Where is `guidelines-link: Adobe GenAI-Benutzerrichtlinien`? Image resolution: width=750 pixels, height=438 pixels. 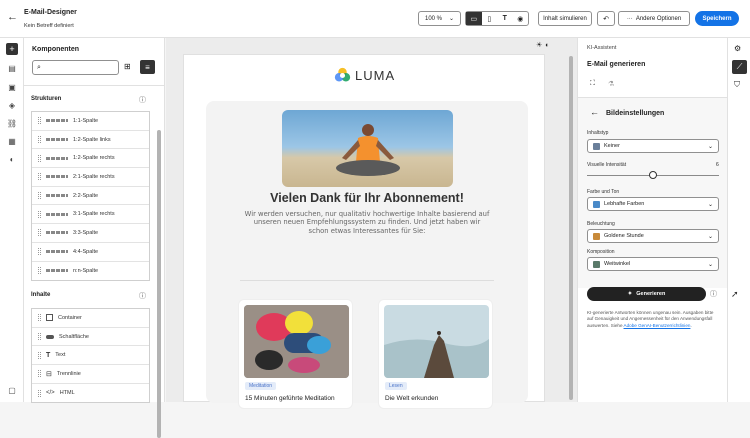 guidelines-link: Adobe GenAI-Benutzerrichtlinien is located at coordinates (657, 325).